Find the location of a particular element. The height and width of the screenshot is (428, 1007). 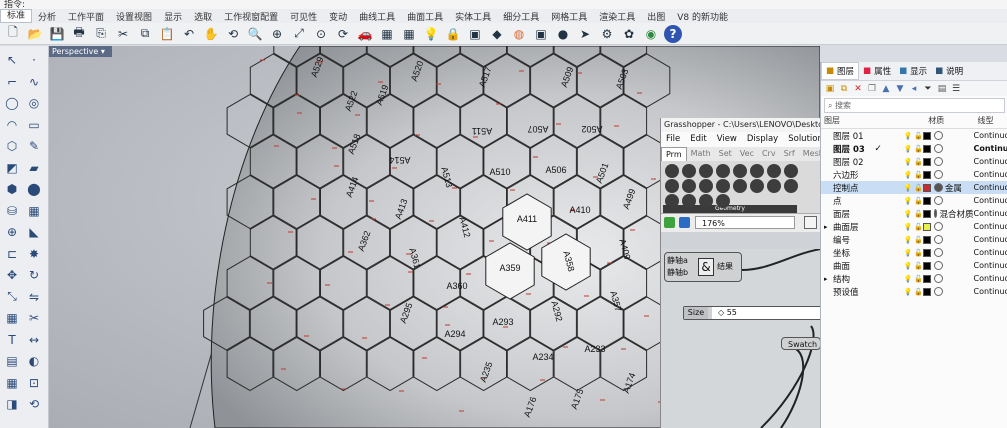

zoom-extents-icon: ⤢ is located at coordinates (299, 34).